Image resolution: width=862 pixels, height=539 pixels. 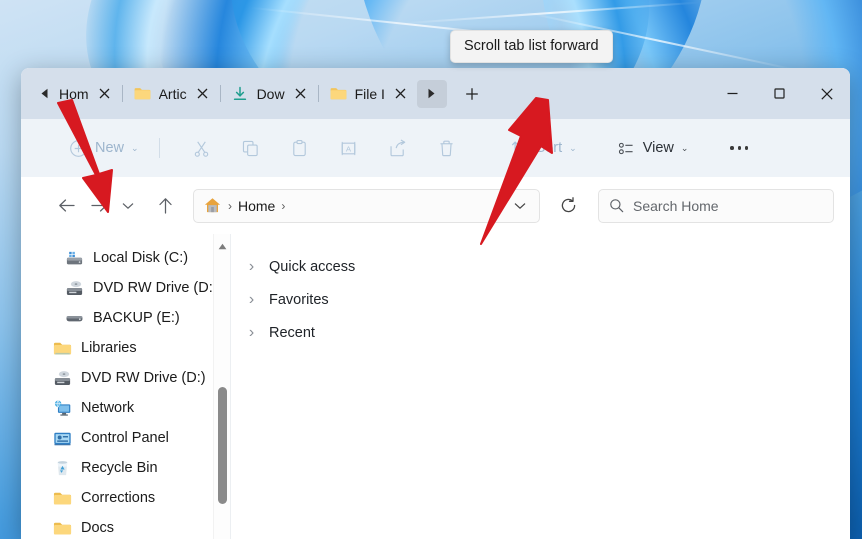 I want to click on tooltip: Scroll tab list forward, so click(x=531, y=46).